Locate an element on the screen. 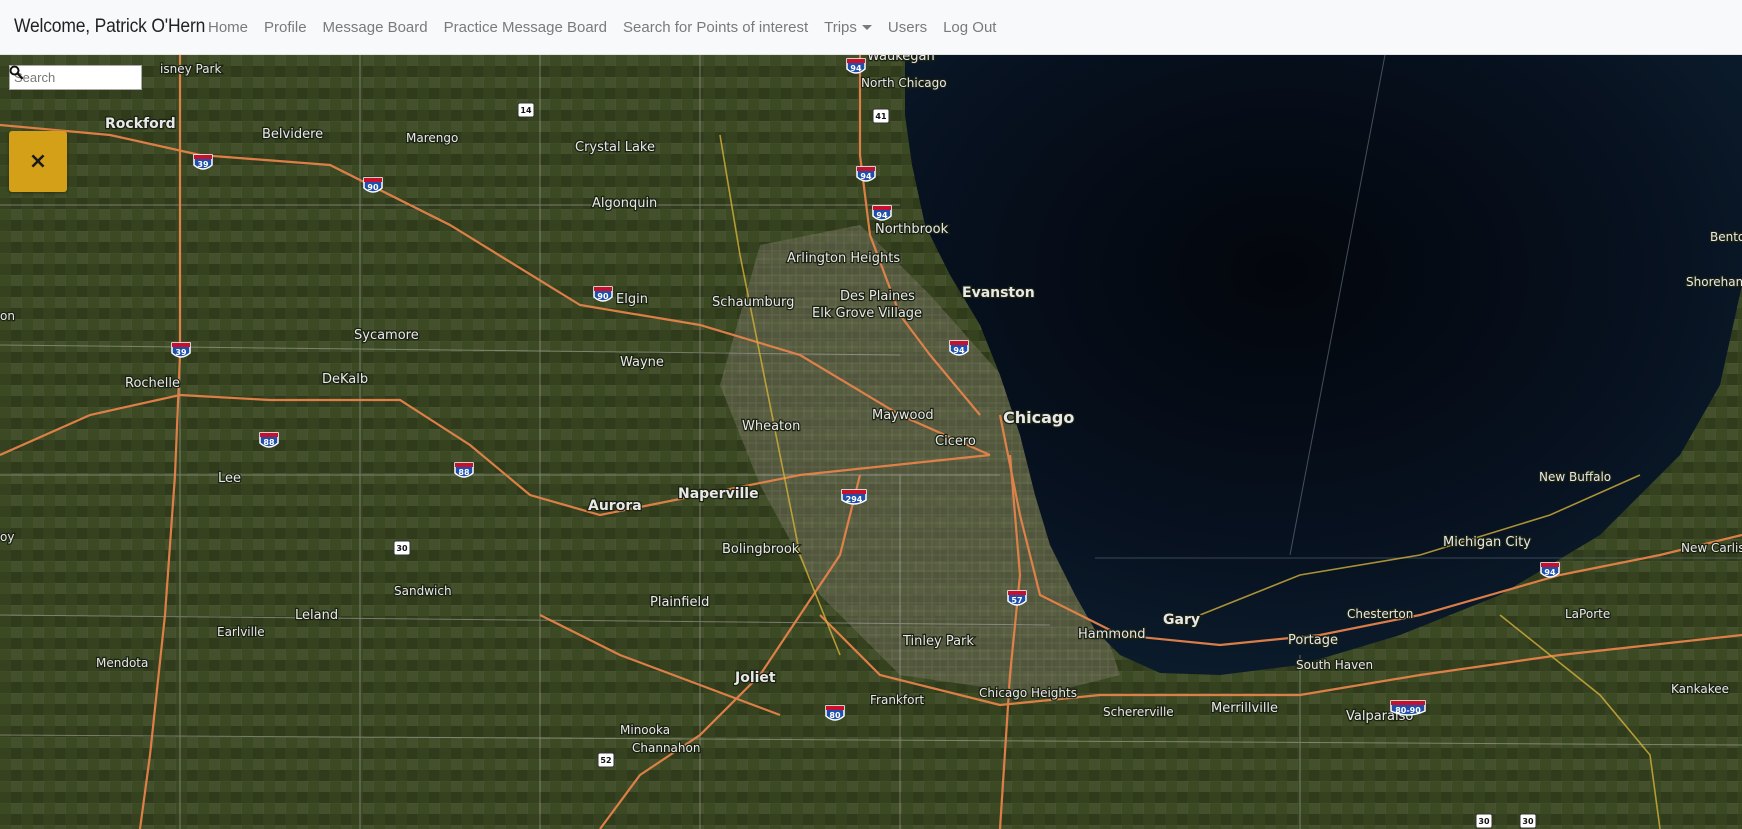 Image resolution: width=1742 pixels, height=829 pixels. label-shoreham: Shoreham is located at coordinates (1714, 282).